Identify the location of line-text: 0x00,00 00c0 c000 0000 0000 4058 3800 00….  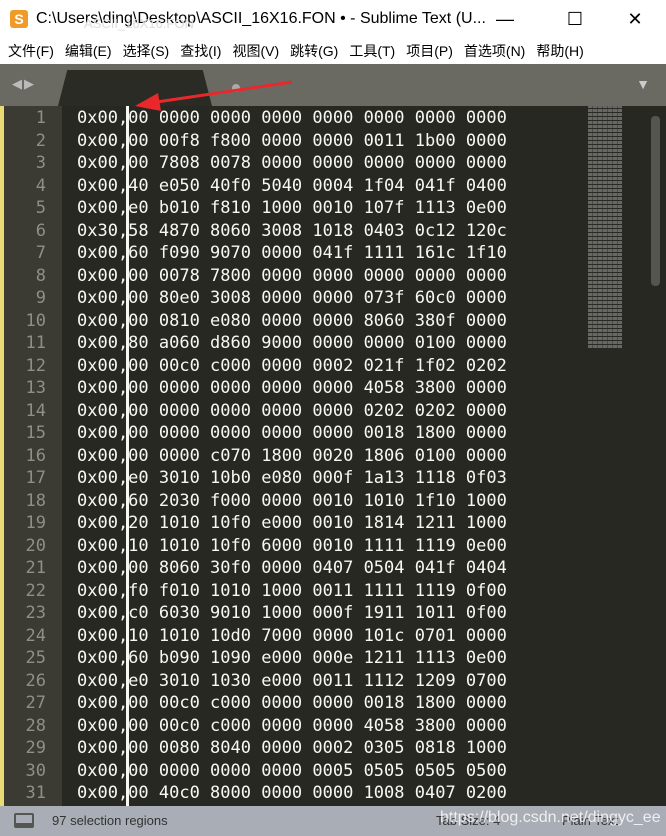
(292, 726).